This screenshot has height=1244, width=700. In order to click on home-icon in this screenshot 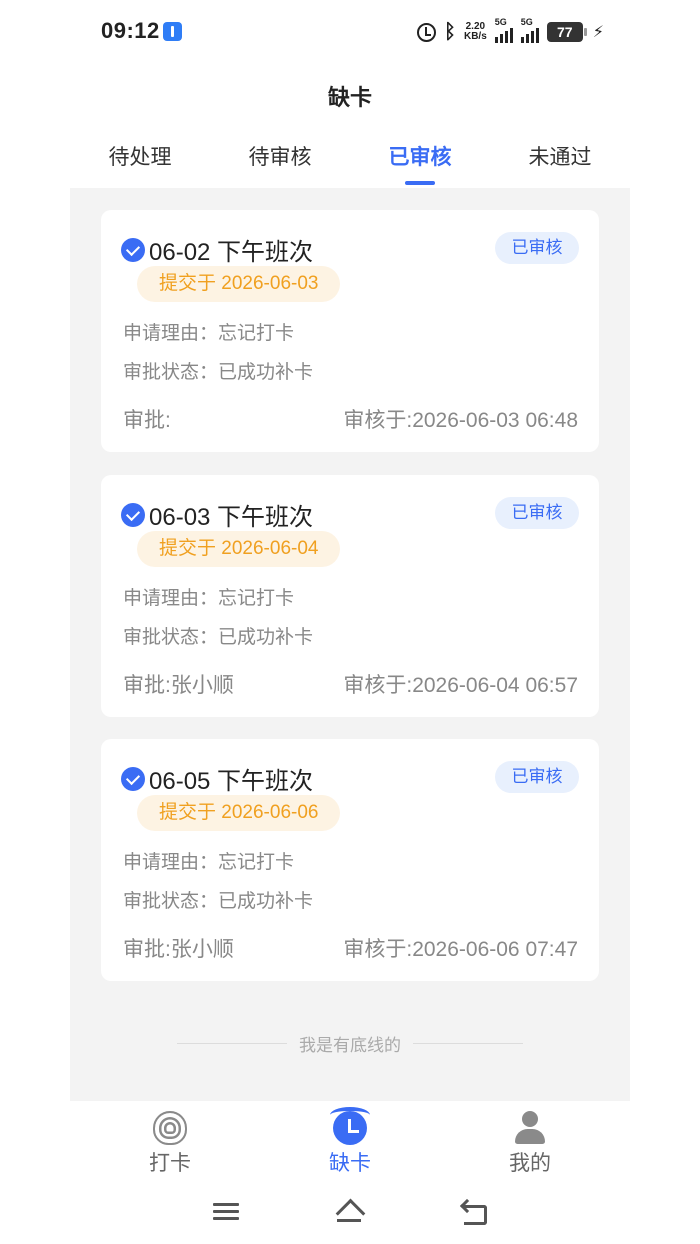, I will do `click(349, 1213)`.